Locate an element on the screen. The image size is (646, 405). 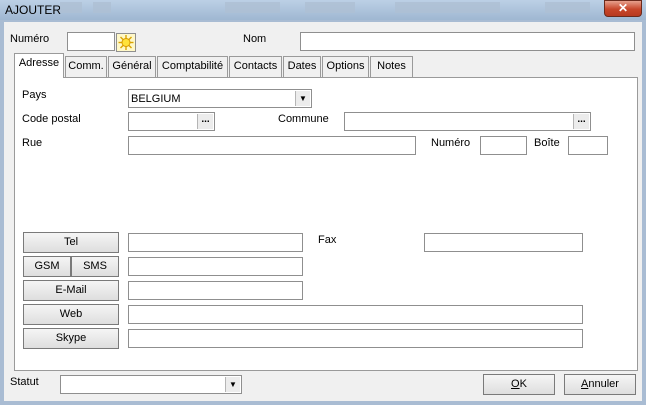
close-button: ✕ is located at coordinates (623, 8).